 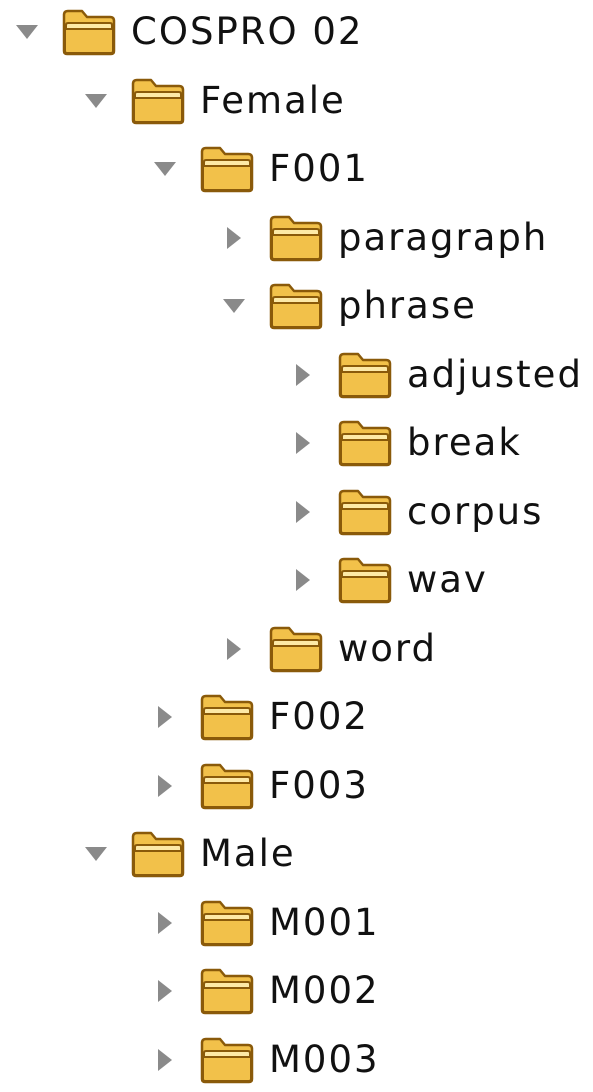 What do you see at coordinates (324, 922) in the screenshot?
I see `tree-node-label: M001` at bounding box center [324, 922].